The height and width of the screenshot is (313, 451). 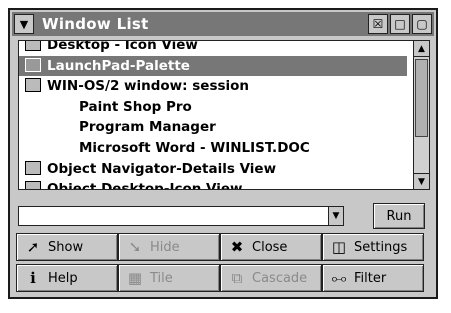 I want to click on vertical-scrollbar: ▲ ▼, so click(x=421, y=115).